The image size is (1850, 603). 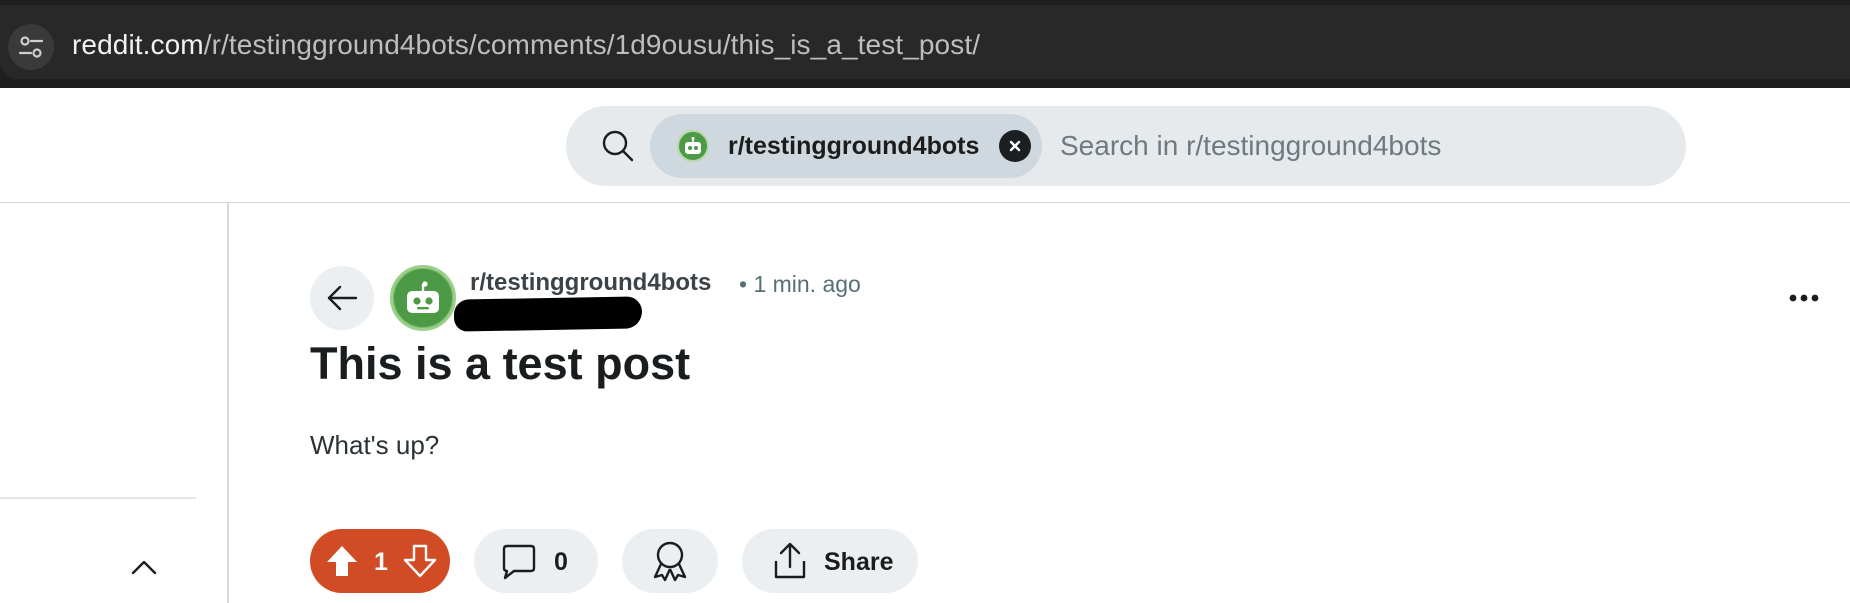 I want to click on upvote-icon, so click(x=342, y=561).